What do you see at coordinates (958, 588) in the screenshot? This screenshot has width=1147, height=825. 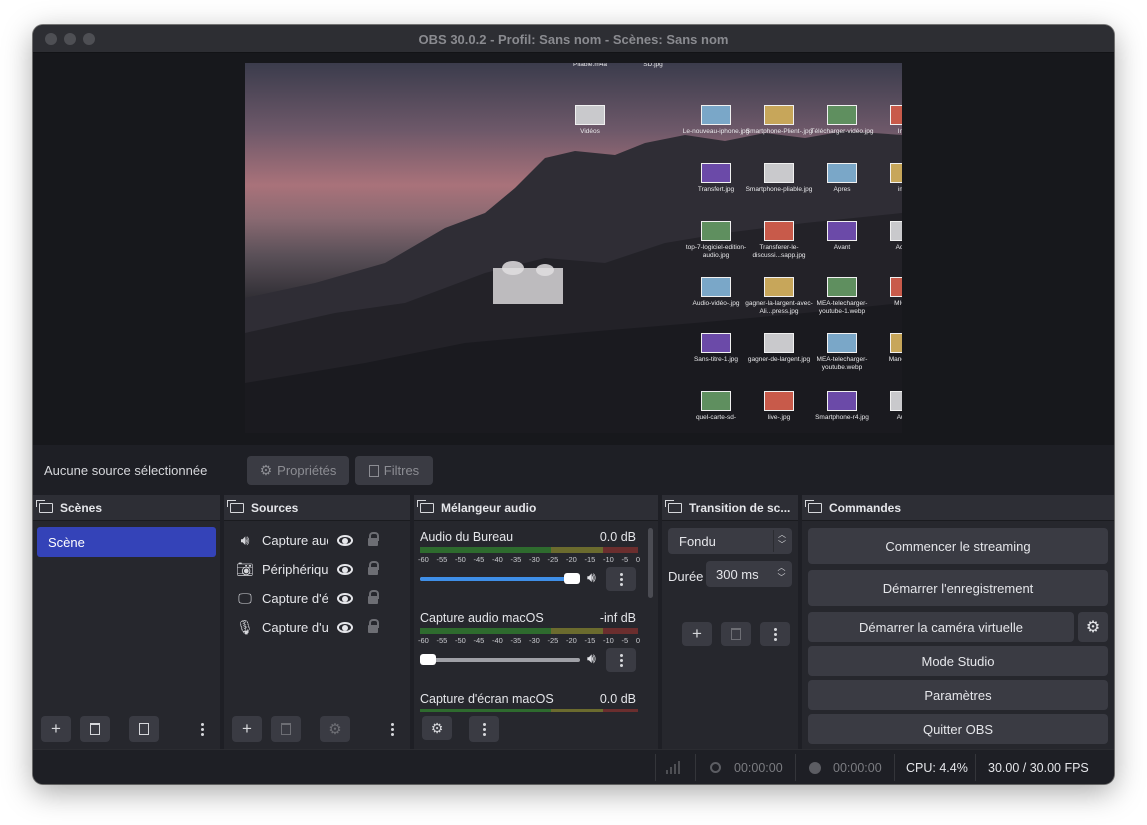 I see `start-recording-button: Démarrer l'enregistrement` at bounding box center [958, 588].